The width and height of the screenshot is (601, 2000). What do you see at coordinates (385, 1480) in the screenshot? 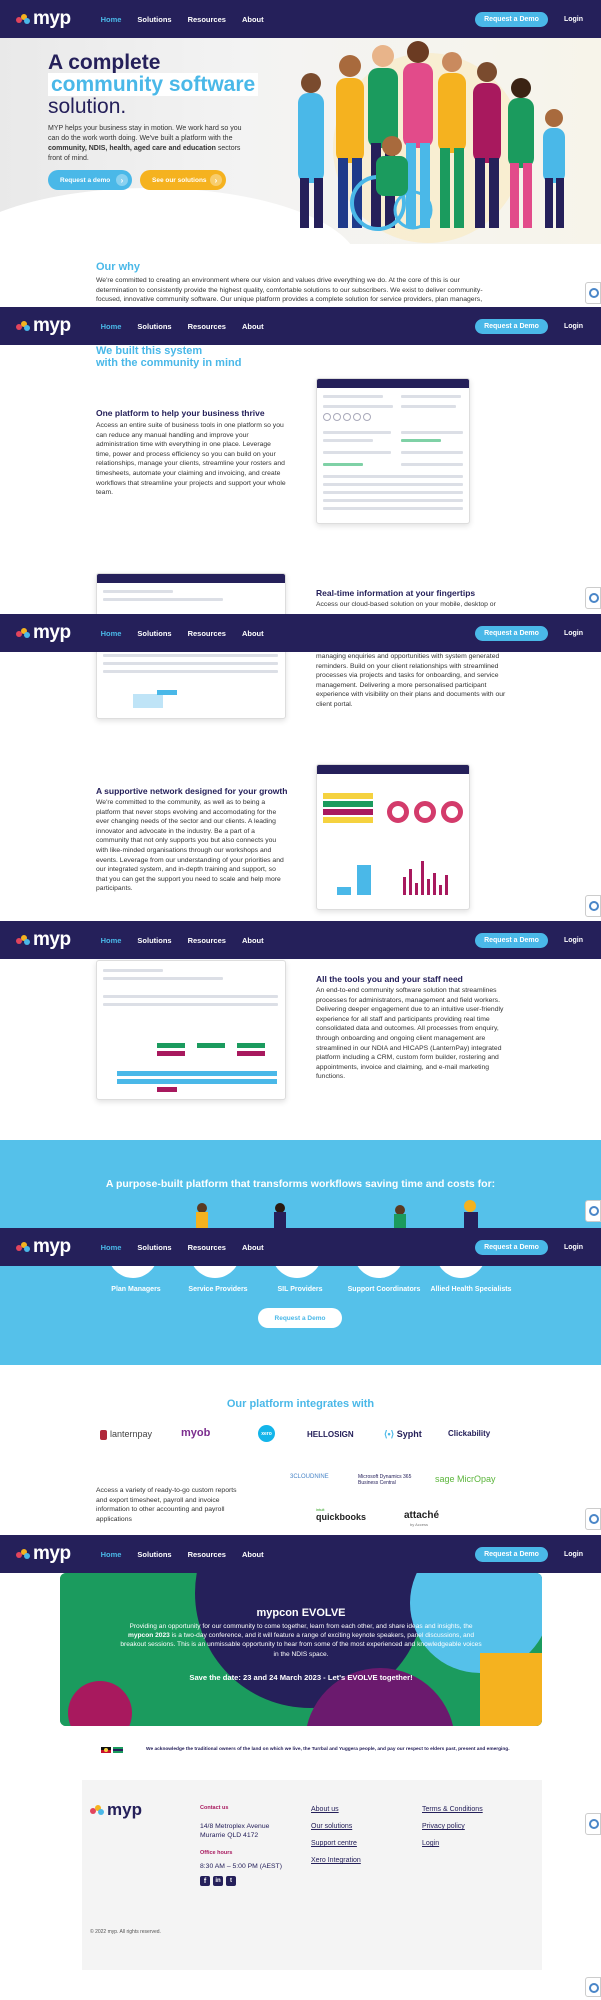
I see `microsoft-dynamics-logo: Microsoft Dynamics 365 Business Central` at bounding box center [385, 1480].